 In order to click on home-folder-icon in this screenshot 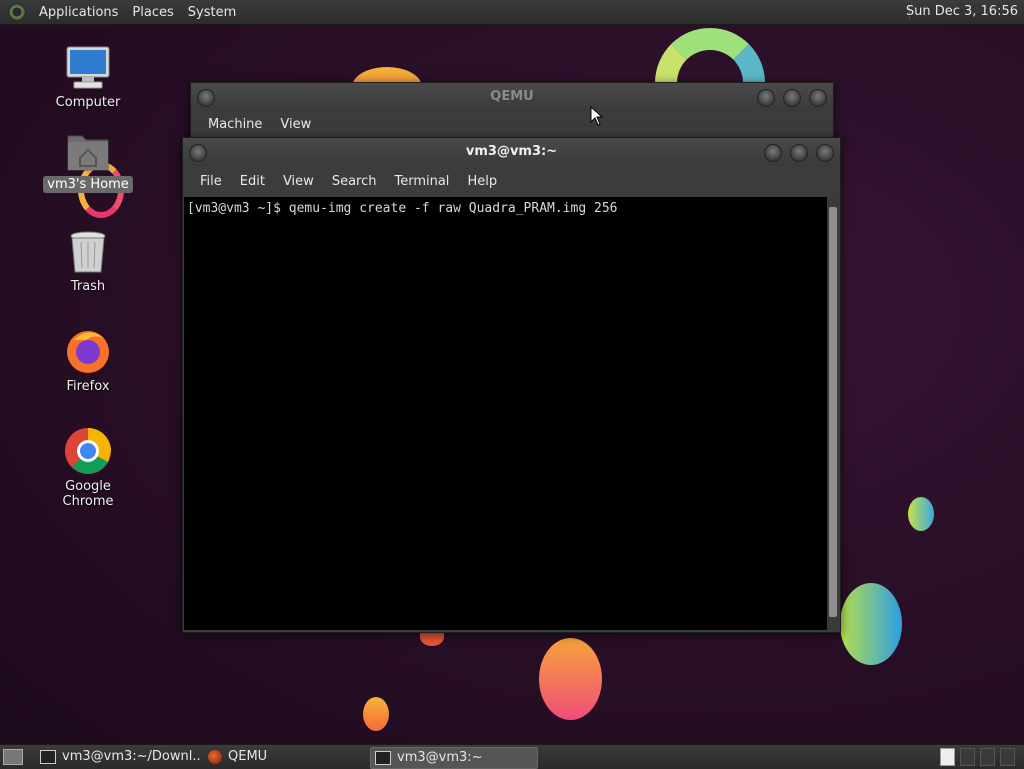, I will do `click(88, 151)`.